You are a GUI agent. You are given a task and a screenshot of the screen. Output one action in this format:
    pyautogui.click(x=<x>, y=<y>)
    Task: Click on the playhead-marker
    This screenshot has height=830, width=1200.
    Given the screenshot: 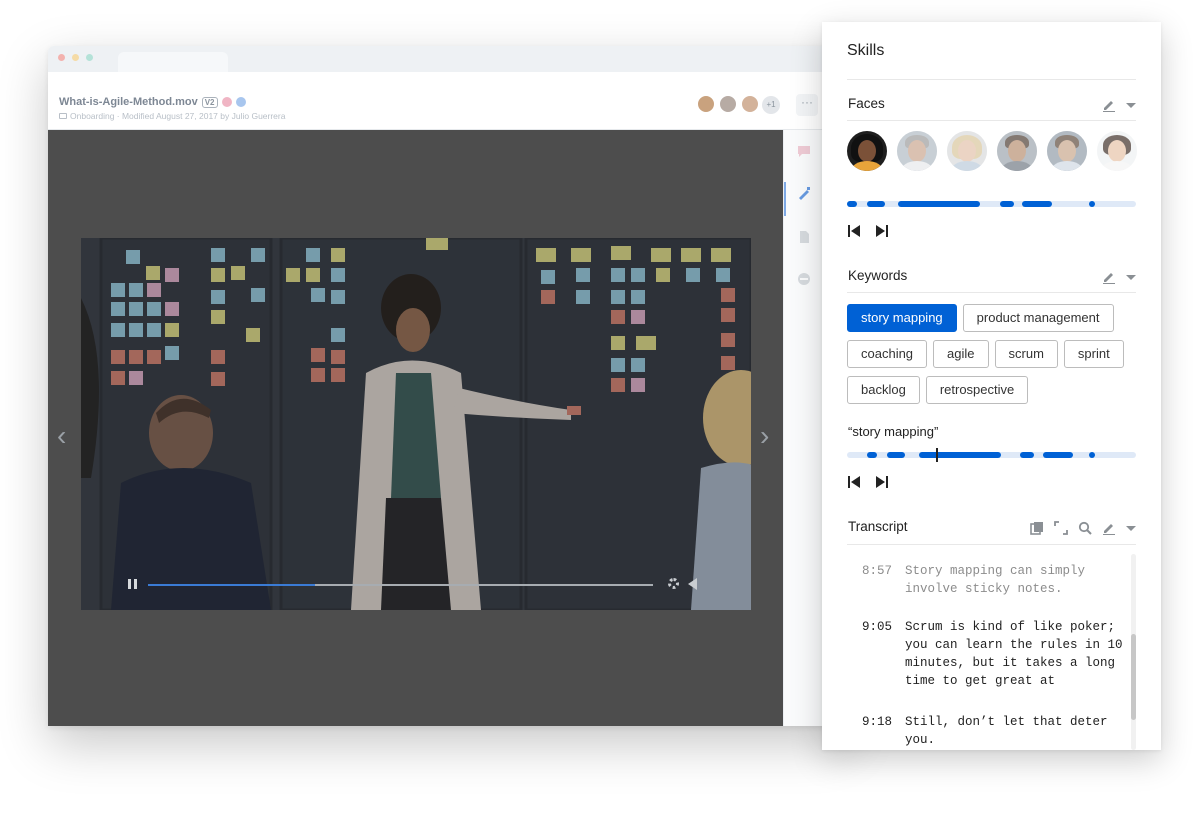 What is the action you would take?
    pyautogui.click(x=937, y=455)
    